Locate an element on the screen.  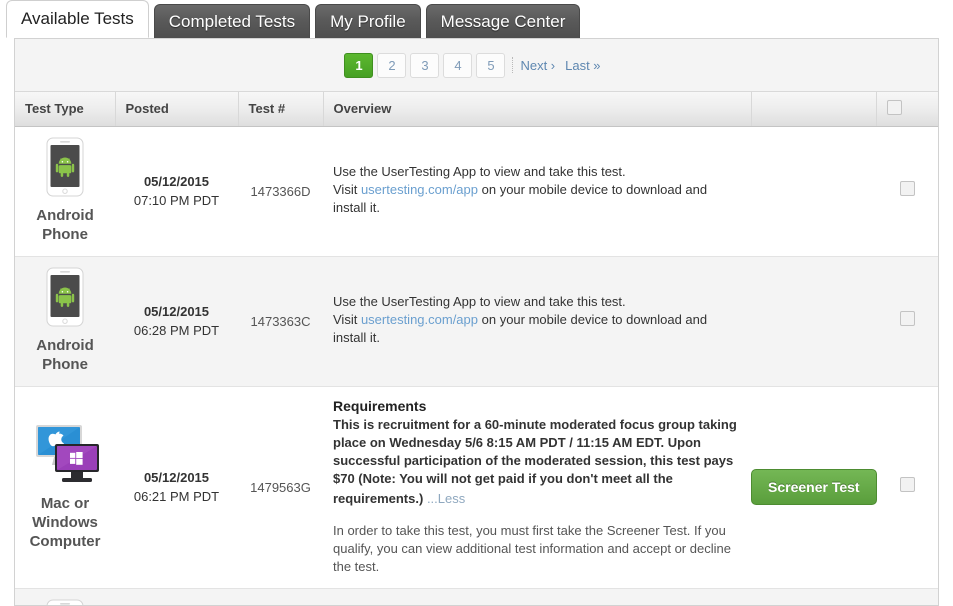
pagination-page-3: 3 is located at coordinates (425, 65).